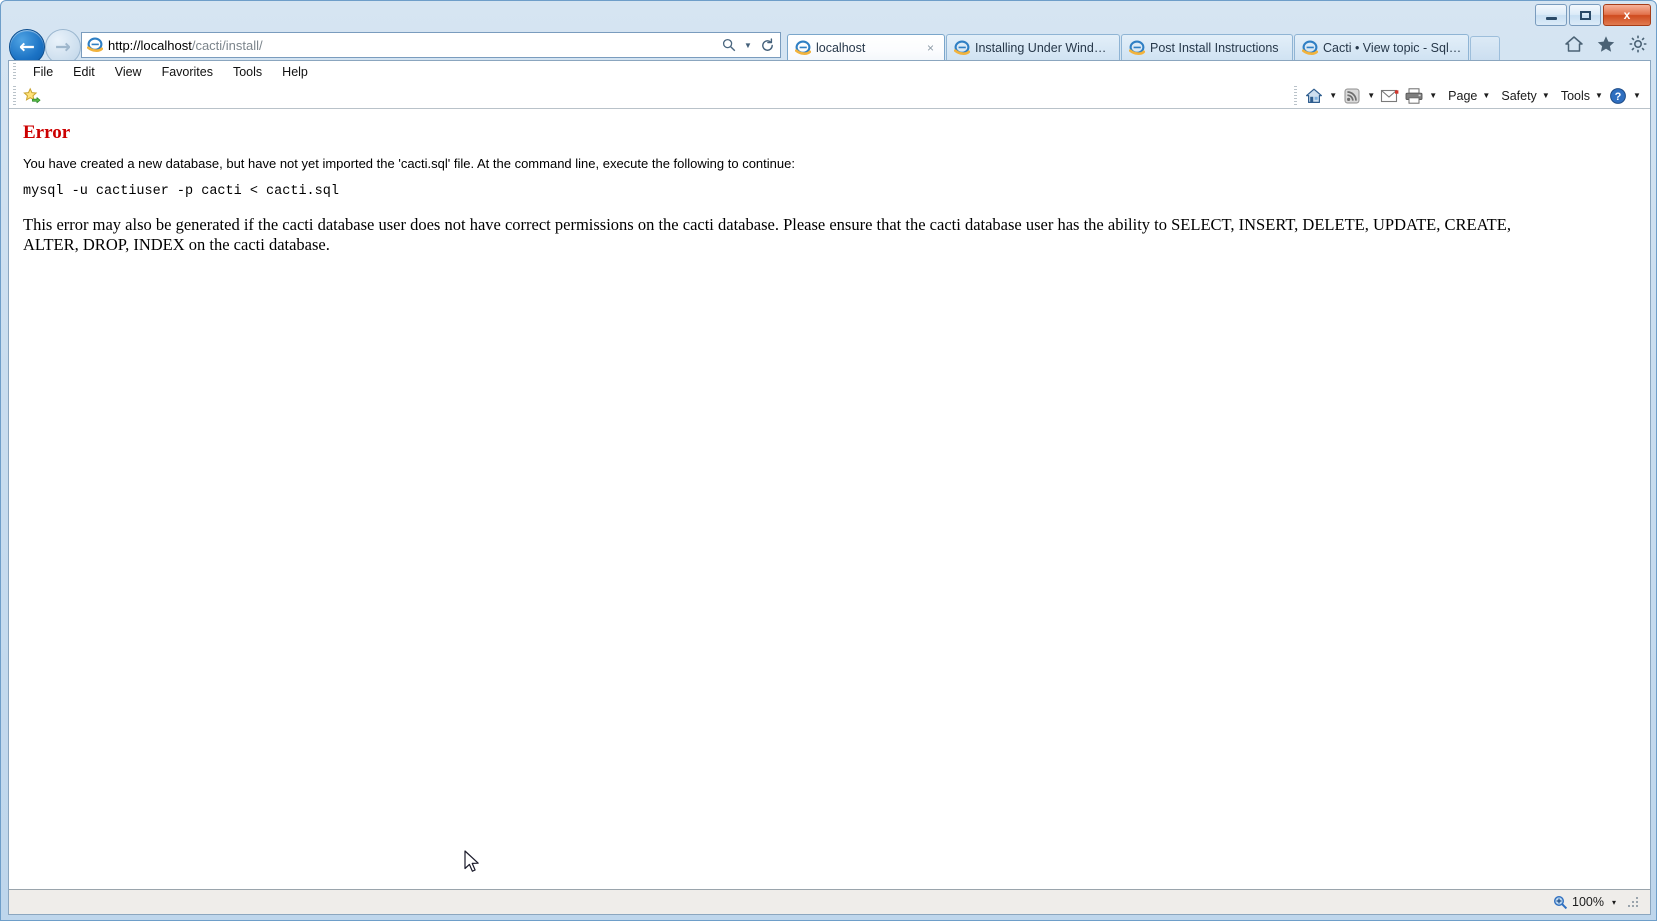 The height and width of the screenshot is (921, 1657). I want to click on minimize-button, so click(1551, 15).